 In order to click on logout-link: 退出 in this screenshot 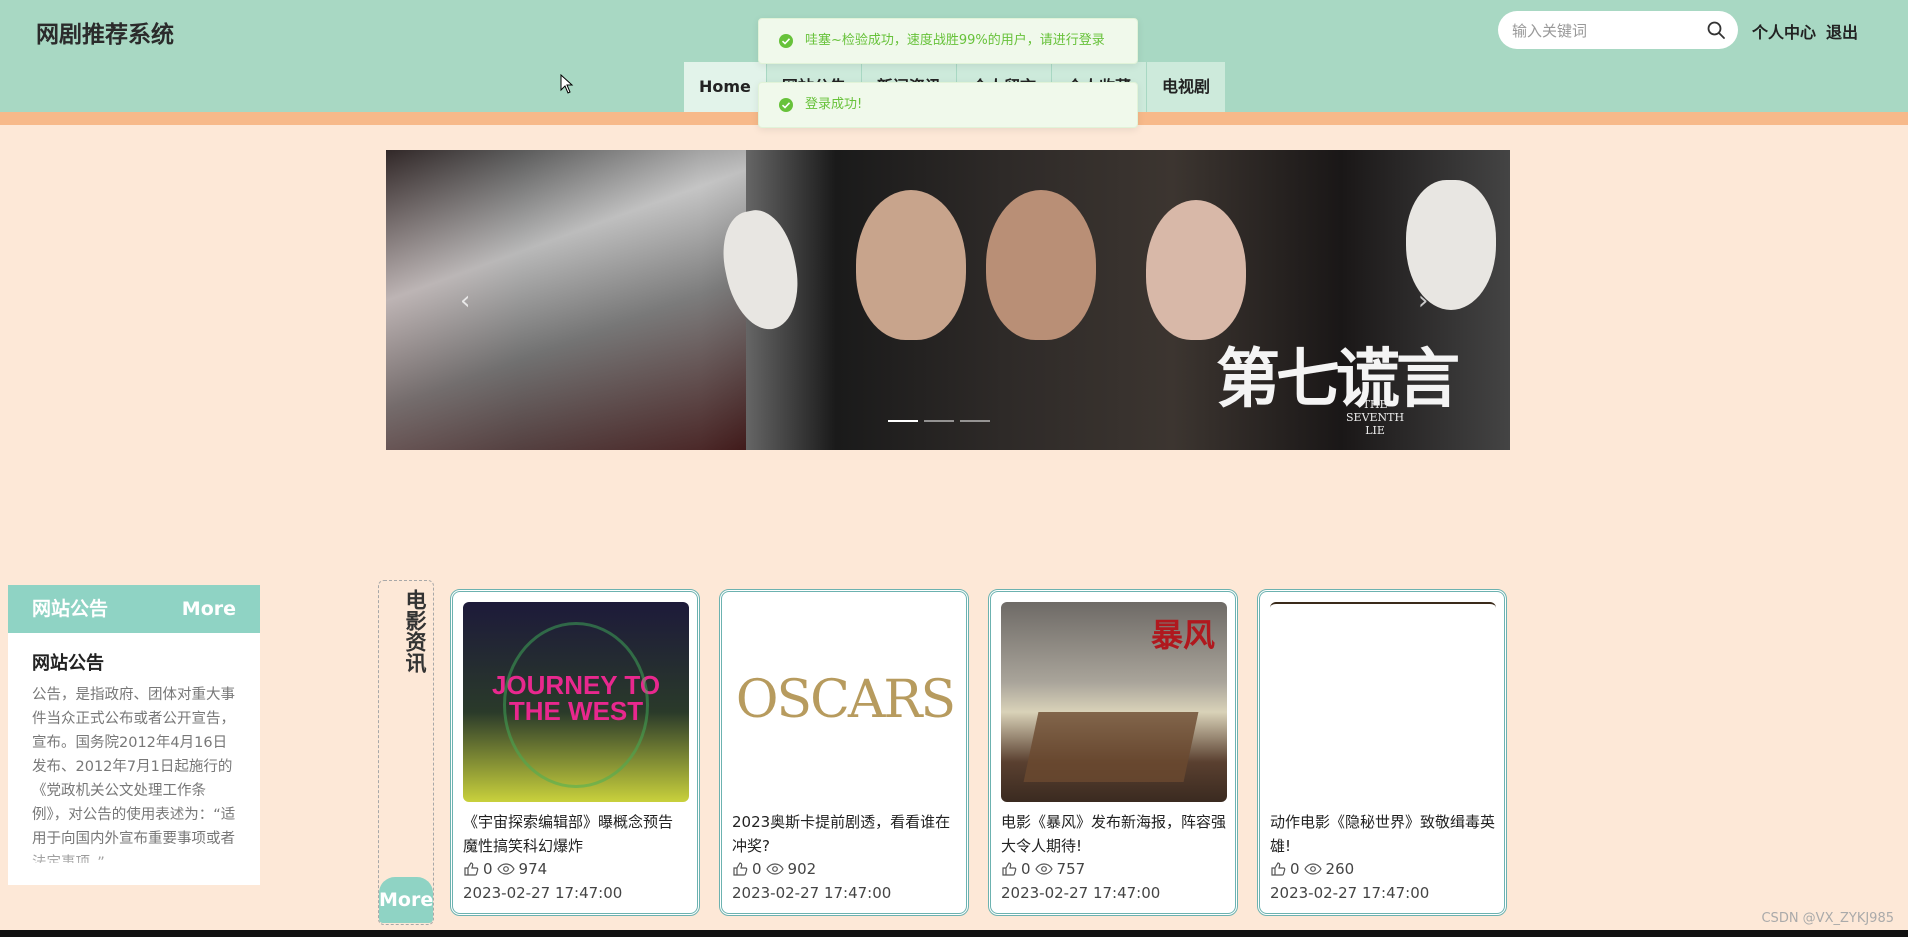, I will do `click(1842, 31)`.